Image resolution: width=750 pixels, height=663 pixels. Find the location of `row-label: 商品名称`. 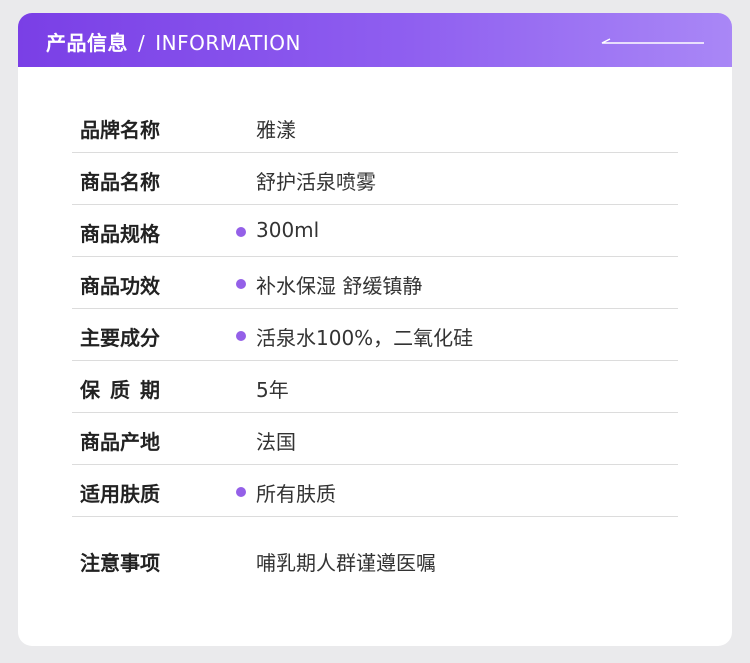

row-label: 商品名称 is located at coordinates (120, 182).